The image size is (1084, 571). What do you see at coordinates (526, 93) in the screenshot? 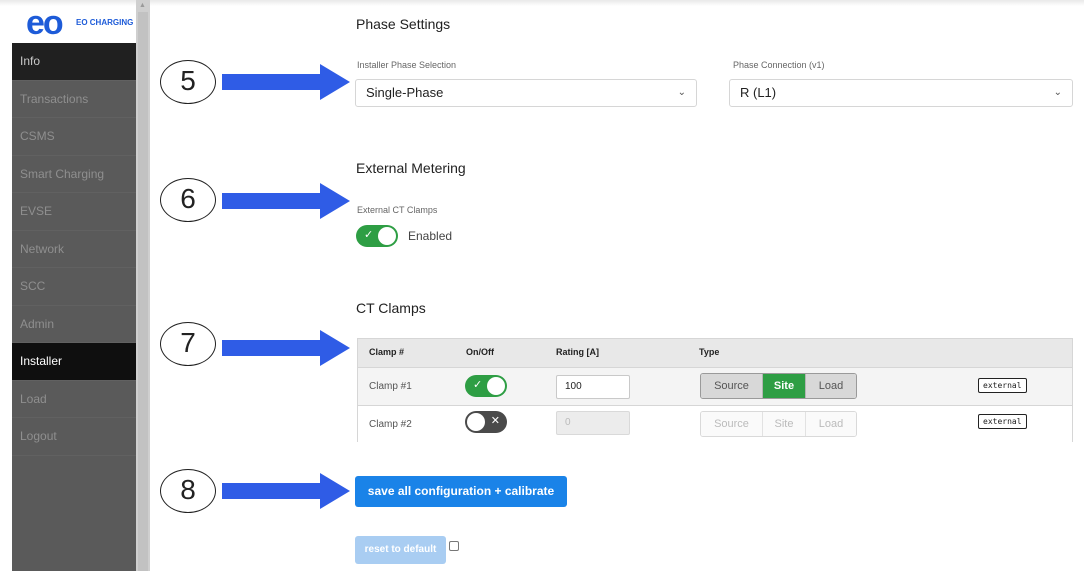
I see `installer-phase-select: Single-Phase ⌄` at bounding box center [526, 93].